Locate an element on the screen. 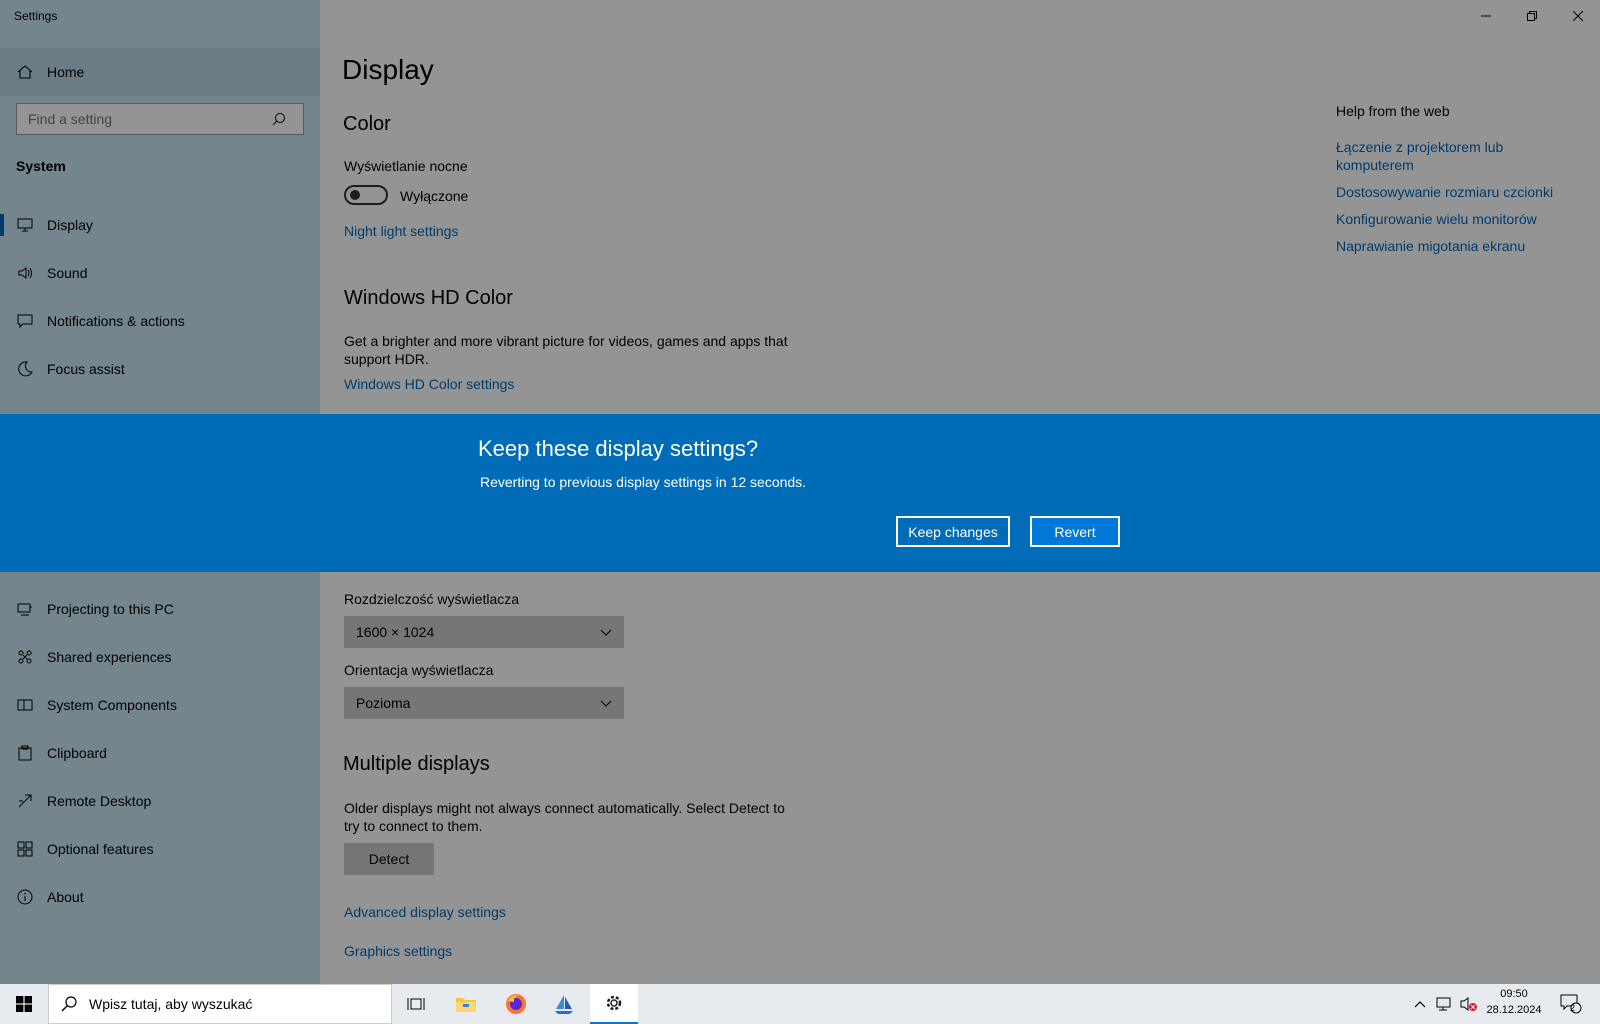 The width and height of the screenshot is (1600, 1024). gear-icon is located at coordinates (614, 1003).